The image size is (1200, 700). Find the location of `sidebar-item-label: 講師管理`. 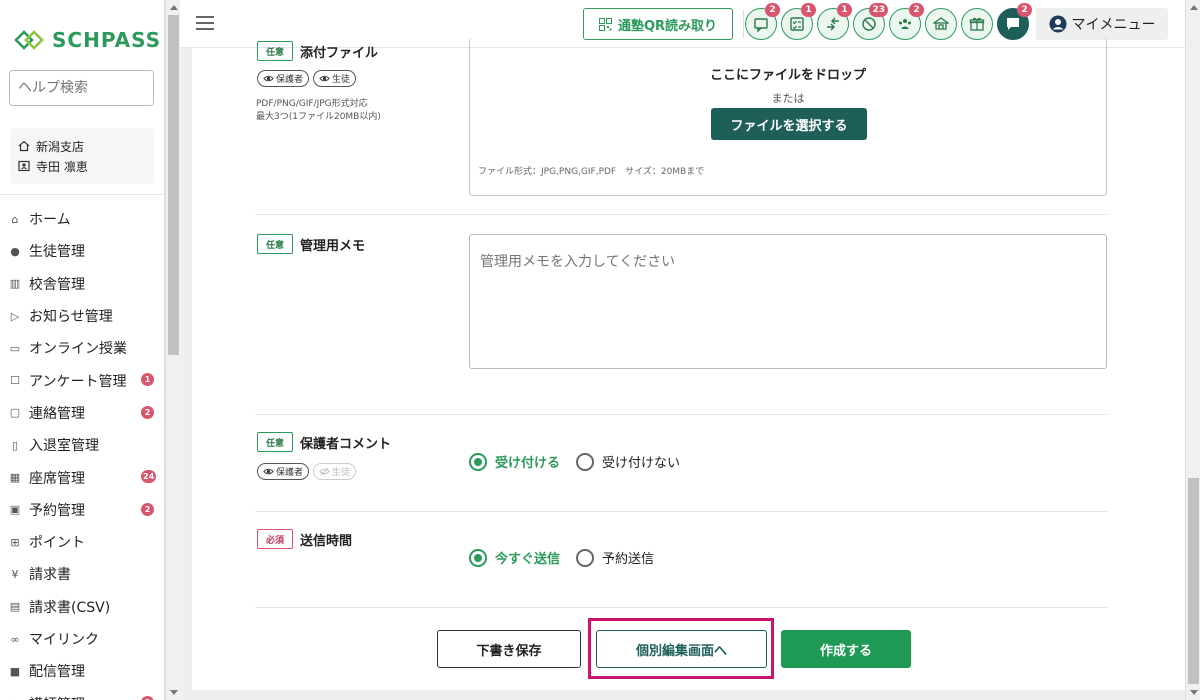

sidebar-item-label: 講師管理 is located at coordinates (57, 697).